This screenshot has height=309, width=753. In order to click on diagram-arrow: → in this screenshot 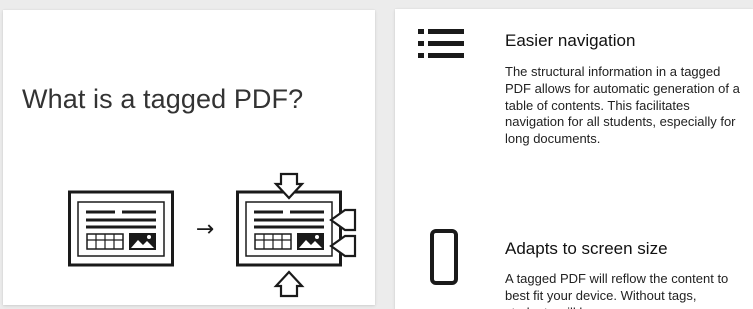, I will do `click(205, 229)`.